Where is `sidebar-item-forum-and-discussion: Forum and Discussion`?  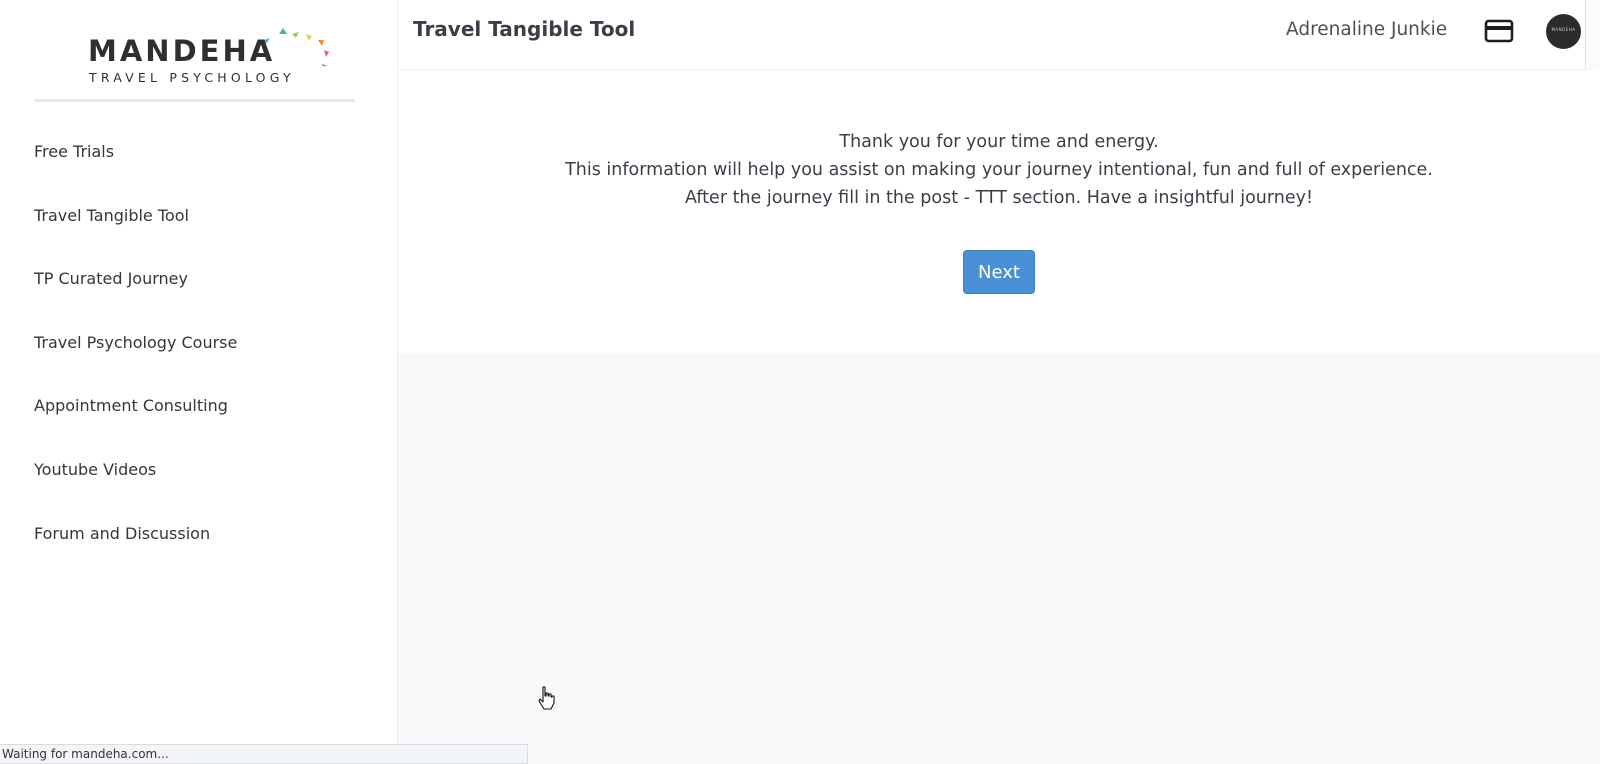
sidebar-item-forum-and-discussion: Forum and Discussion is located at coordinates (199, 534).